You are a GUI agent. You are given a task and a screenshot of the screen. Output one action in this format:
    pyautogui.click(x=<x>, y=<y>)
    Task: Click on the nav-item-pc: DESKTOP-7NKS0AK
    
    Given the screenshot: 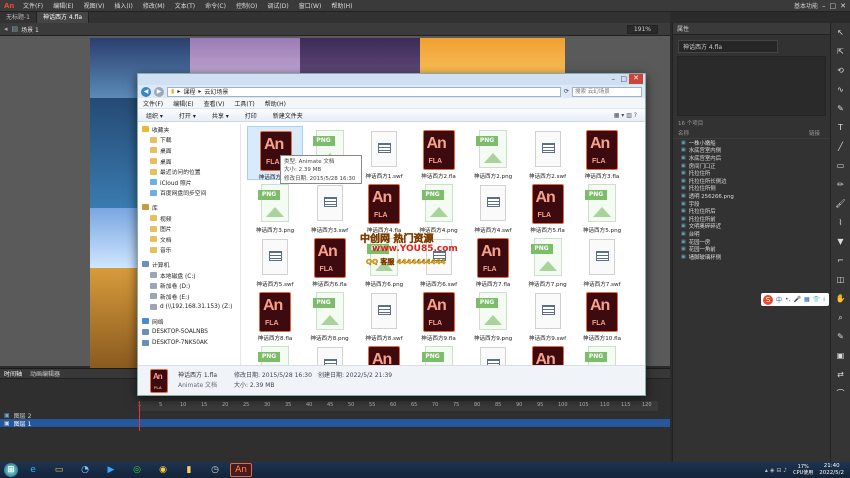 What is the action you would take?
    pyautogui.click(x=189, y=342)
    